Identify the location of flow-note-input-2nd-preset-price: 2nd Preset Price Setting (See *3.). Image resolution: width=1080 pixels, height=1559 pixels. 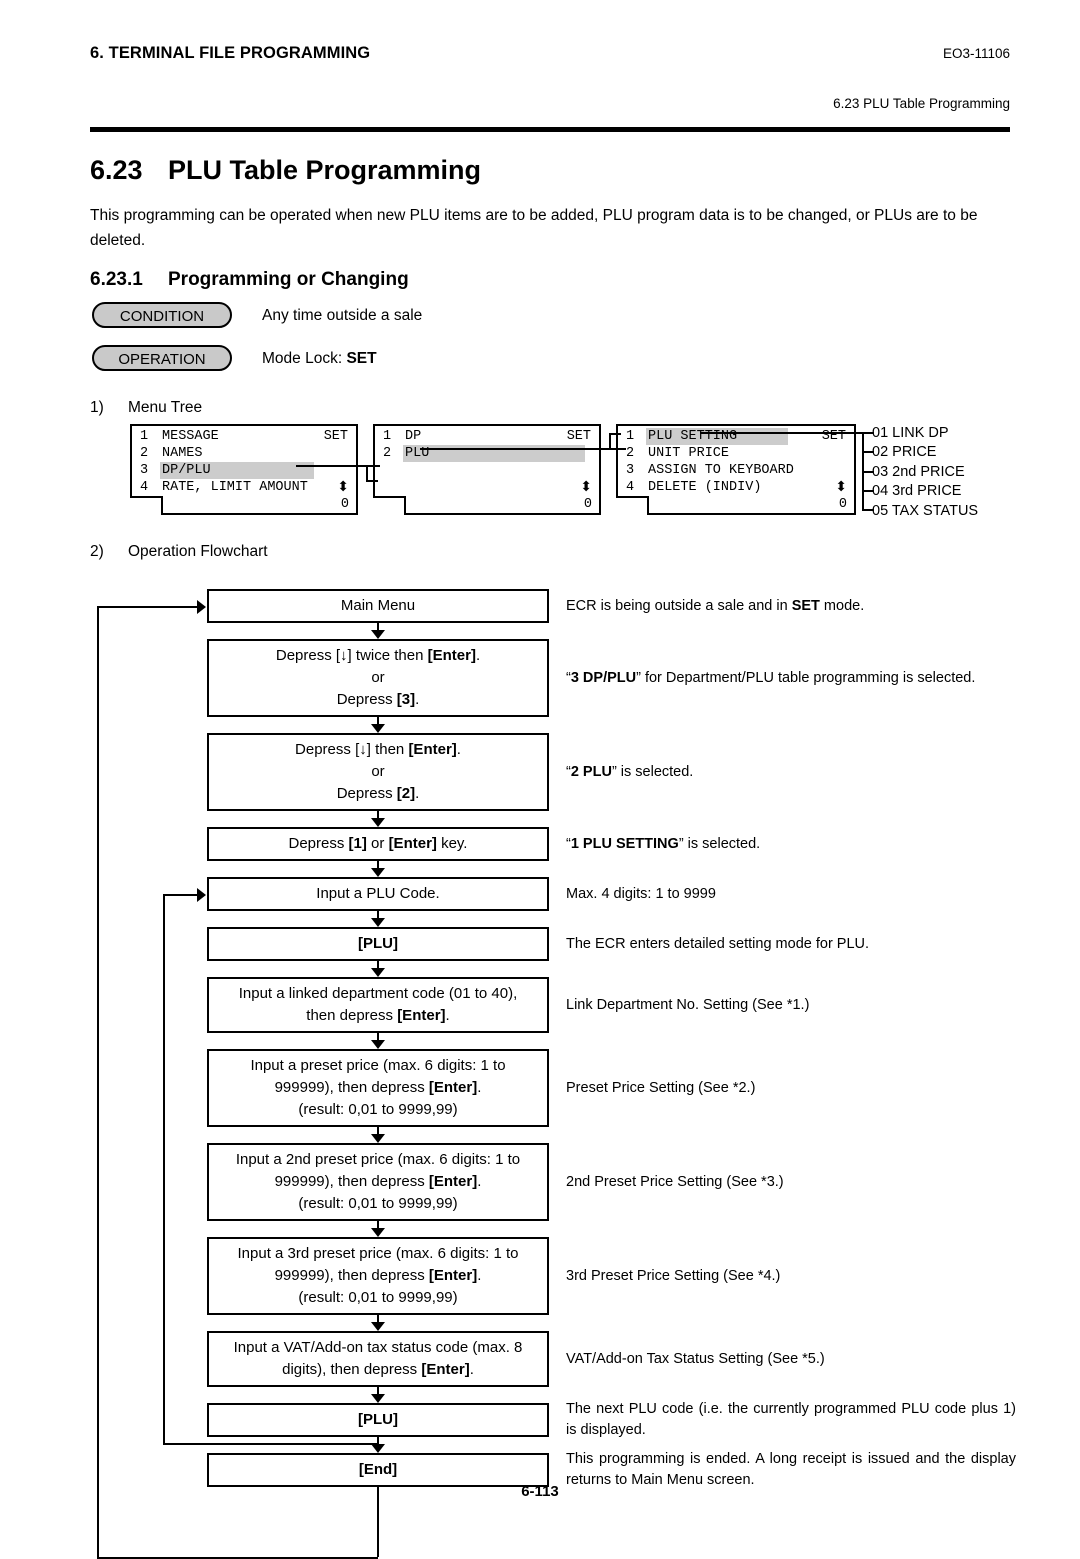
(675, 1181).